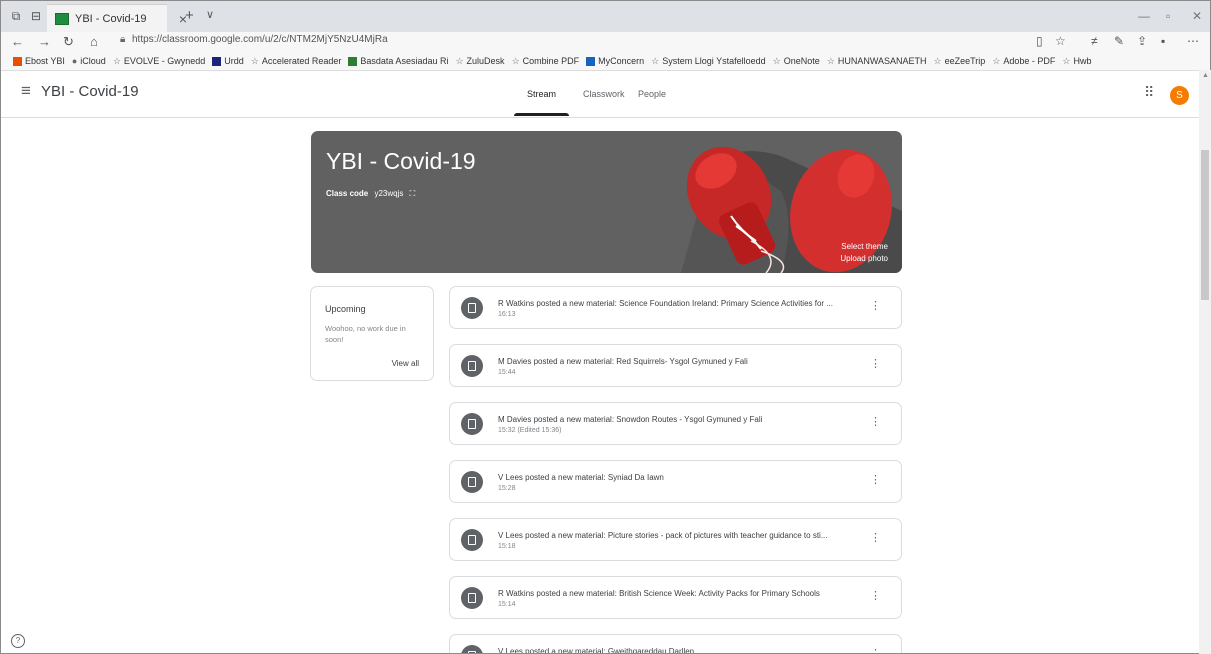  What do you see at coordinates (16, 16) in the screenshot?
I see `tab-actions-icon: ⧉` at bounding box center [16, 16].